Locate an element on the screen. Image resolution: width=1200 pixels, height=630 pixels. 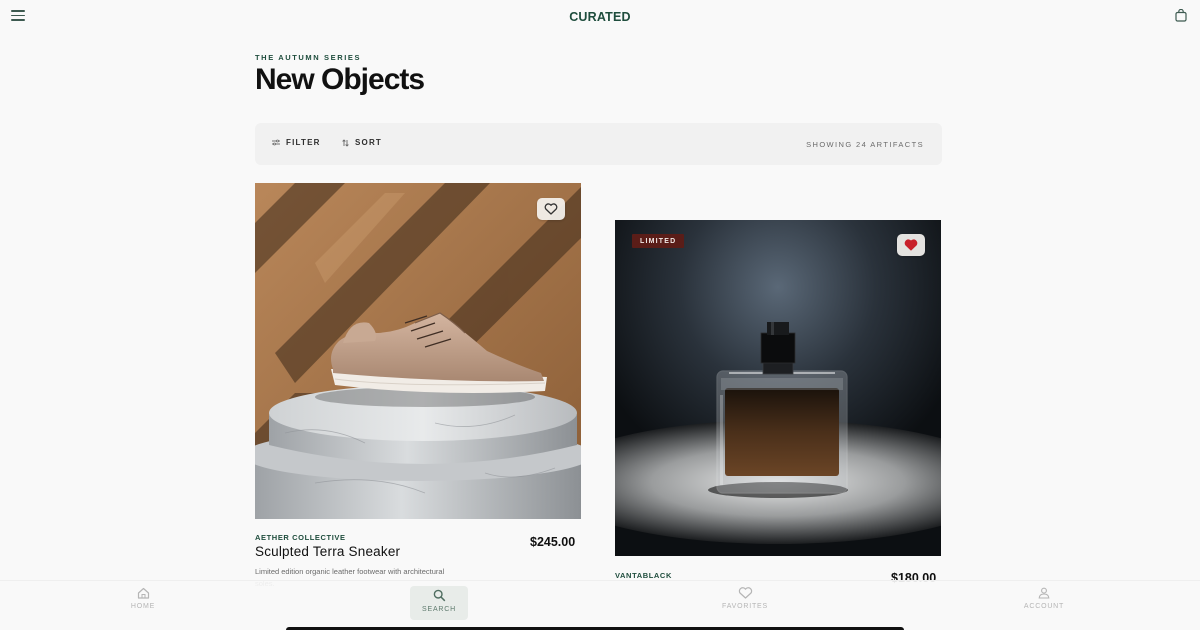
nav-account: ACCOUNT is located at coordinates (1044, 603).